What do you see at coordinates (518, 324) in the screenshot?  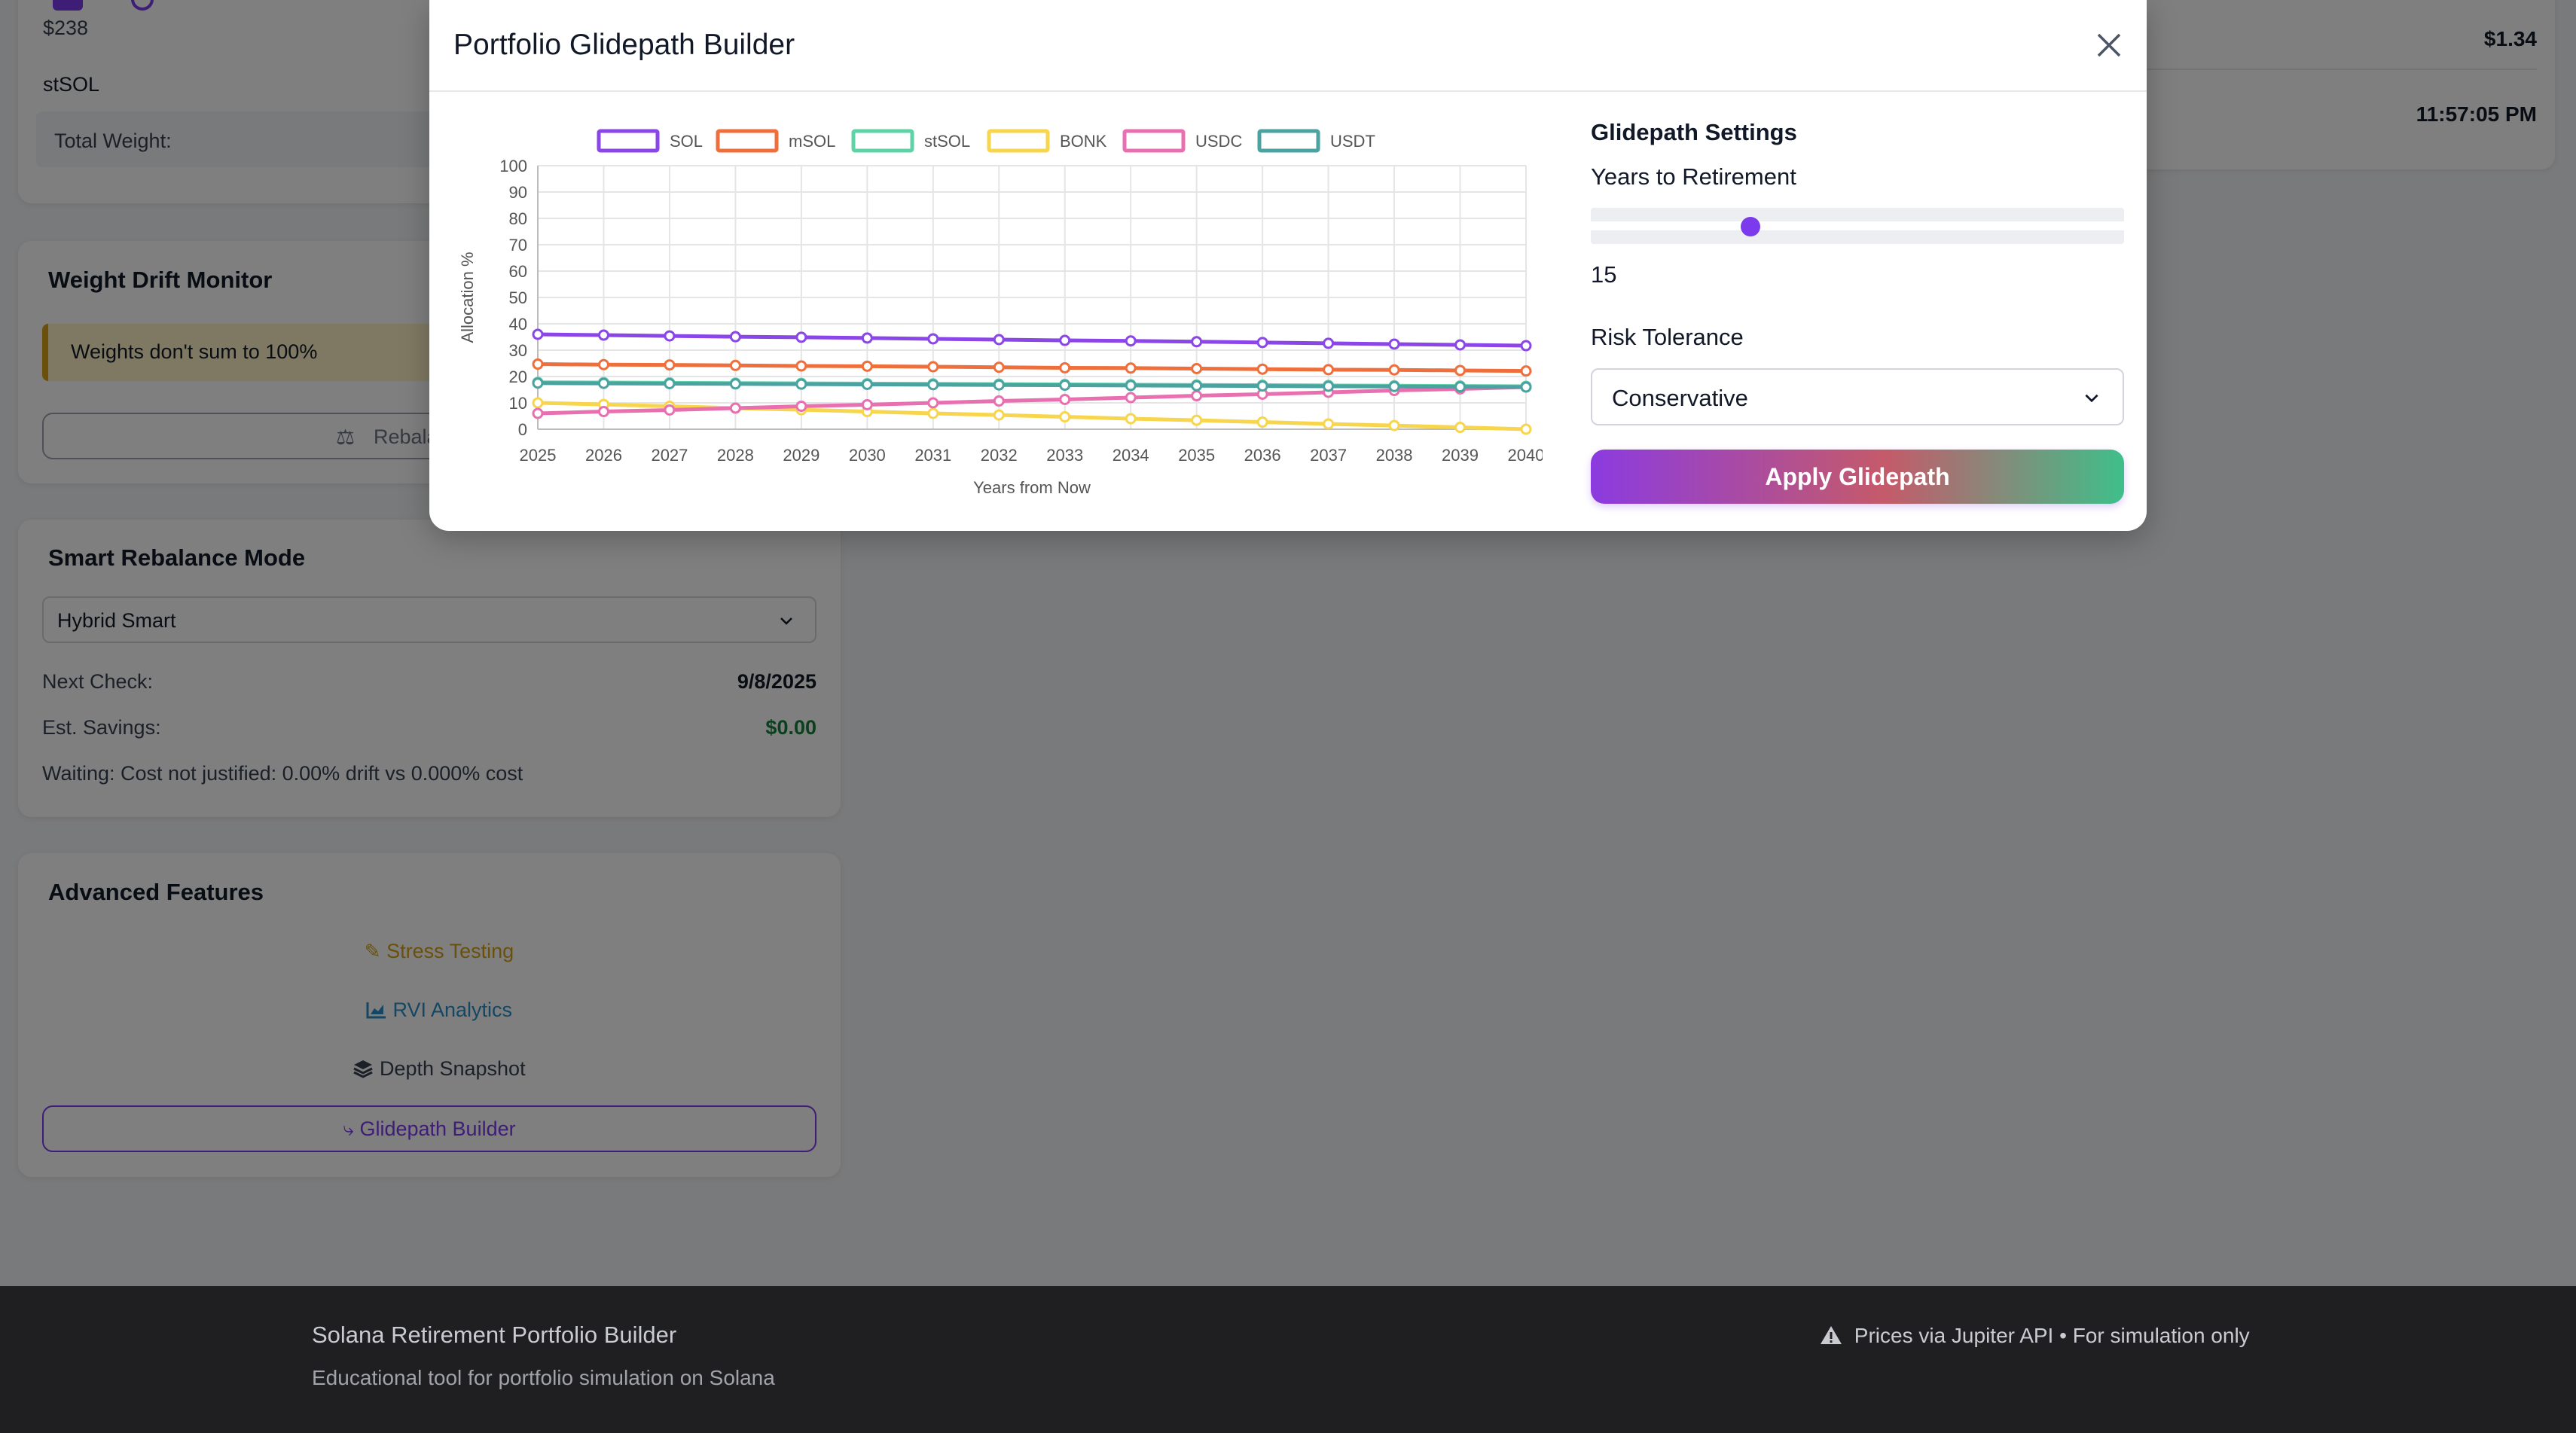 I see `y-tick-label: 40` at bounding box center [518, 324].